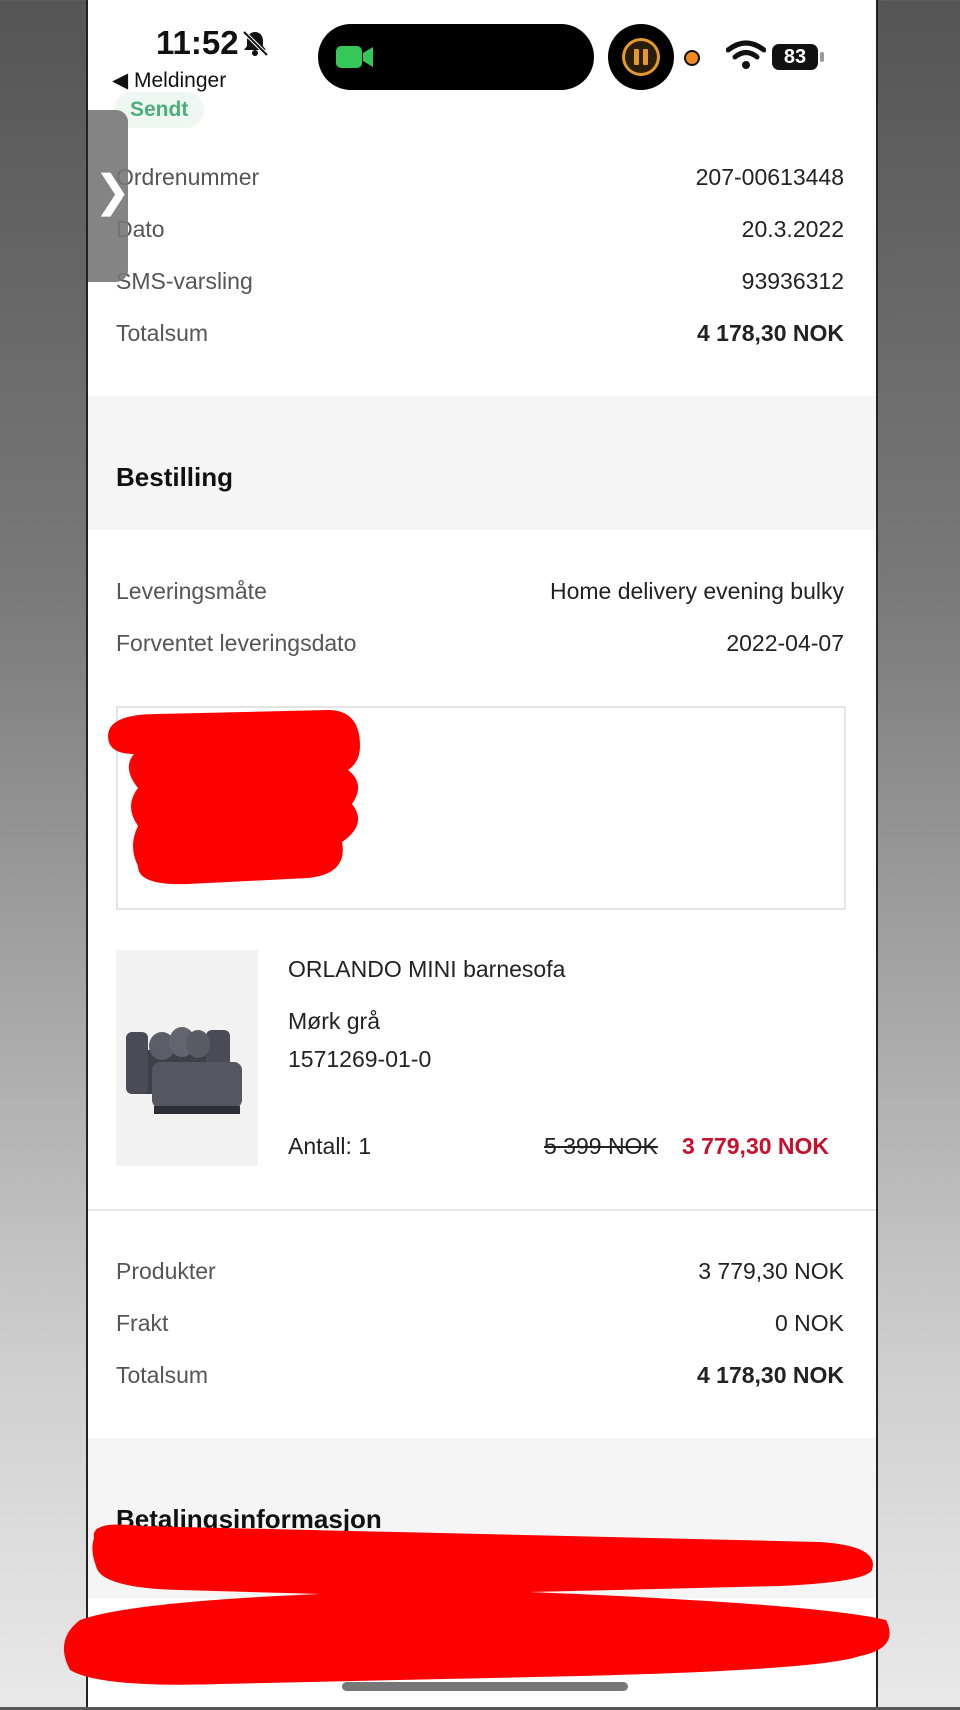 The image size is (960, 1710). I want to click on products-sum-label: Produkter, so click(166, 1271).